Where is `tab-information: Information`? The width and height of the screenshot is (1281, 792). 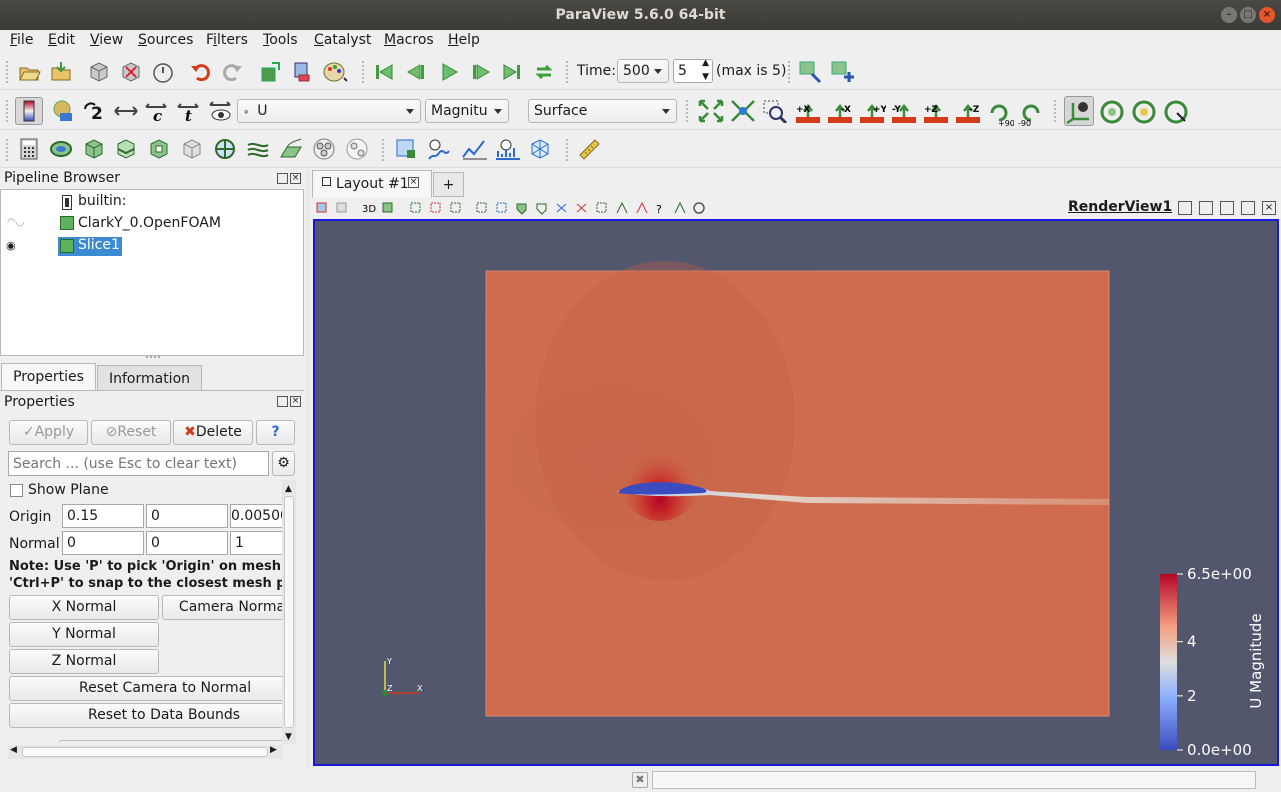 tab-information: Information is located at coordinates (149, 378).